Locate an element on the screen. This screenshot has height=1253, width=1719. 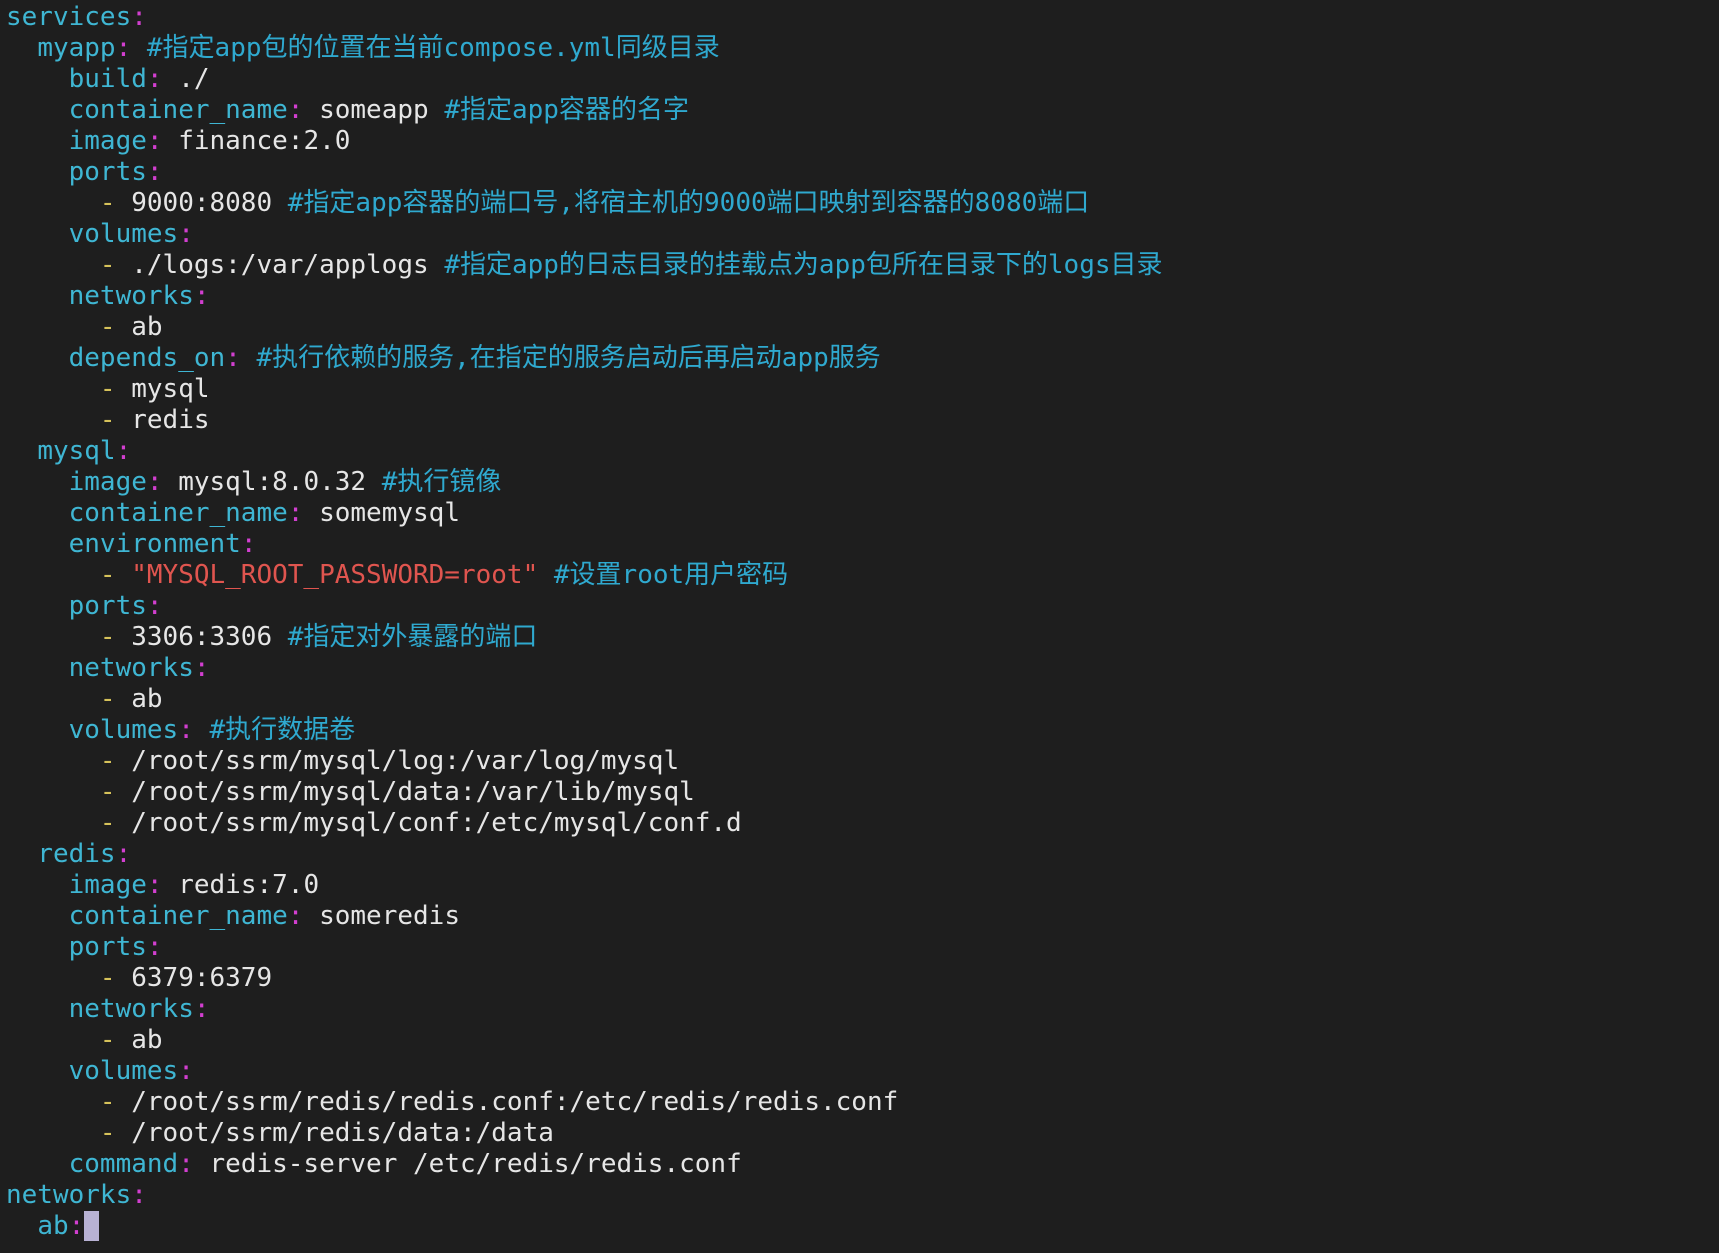
code-line: - redis is located at coordinates (862, 420).